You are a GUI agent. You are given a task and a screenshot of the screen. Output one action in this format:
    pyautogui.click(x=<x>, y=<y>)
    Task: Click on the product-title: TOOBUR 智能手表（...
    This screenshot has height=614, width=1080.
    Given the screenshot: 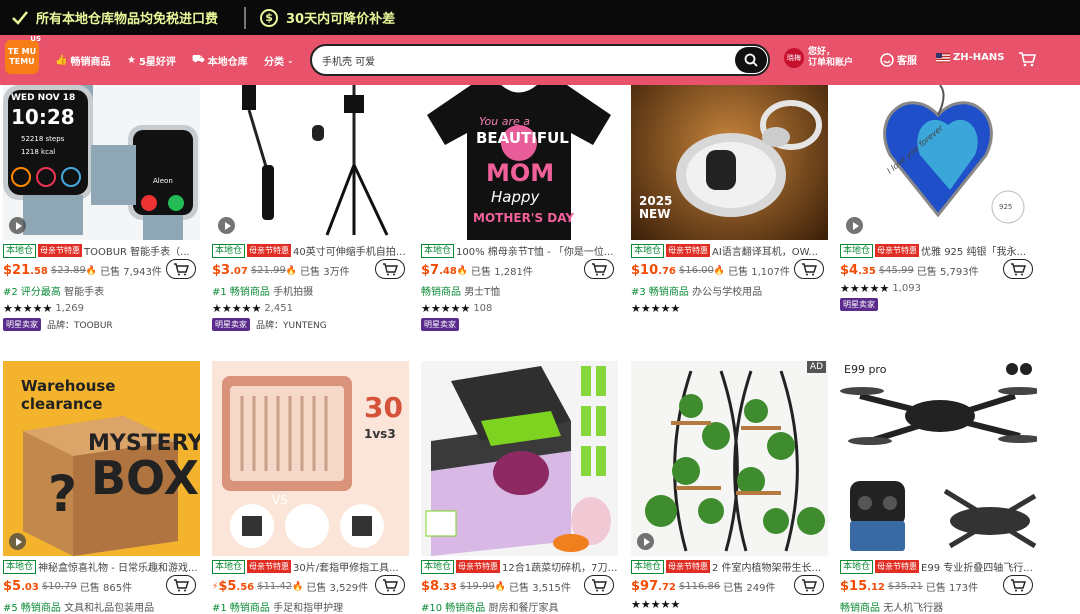 What is the action you would take?
    pyautogui.click(x=137, y=250)
    